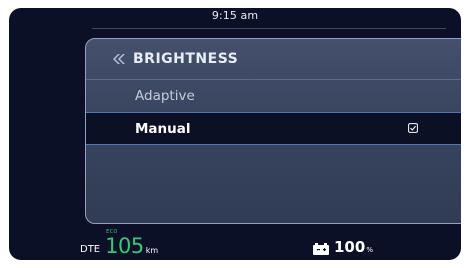  What do you see at coordinates (273, 95) in the screenshot?
I see `menu-item-adaptive: Adaptive` at bounding box center [273, 95].